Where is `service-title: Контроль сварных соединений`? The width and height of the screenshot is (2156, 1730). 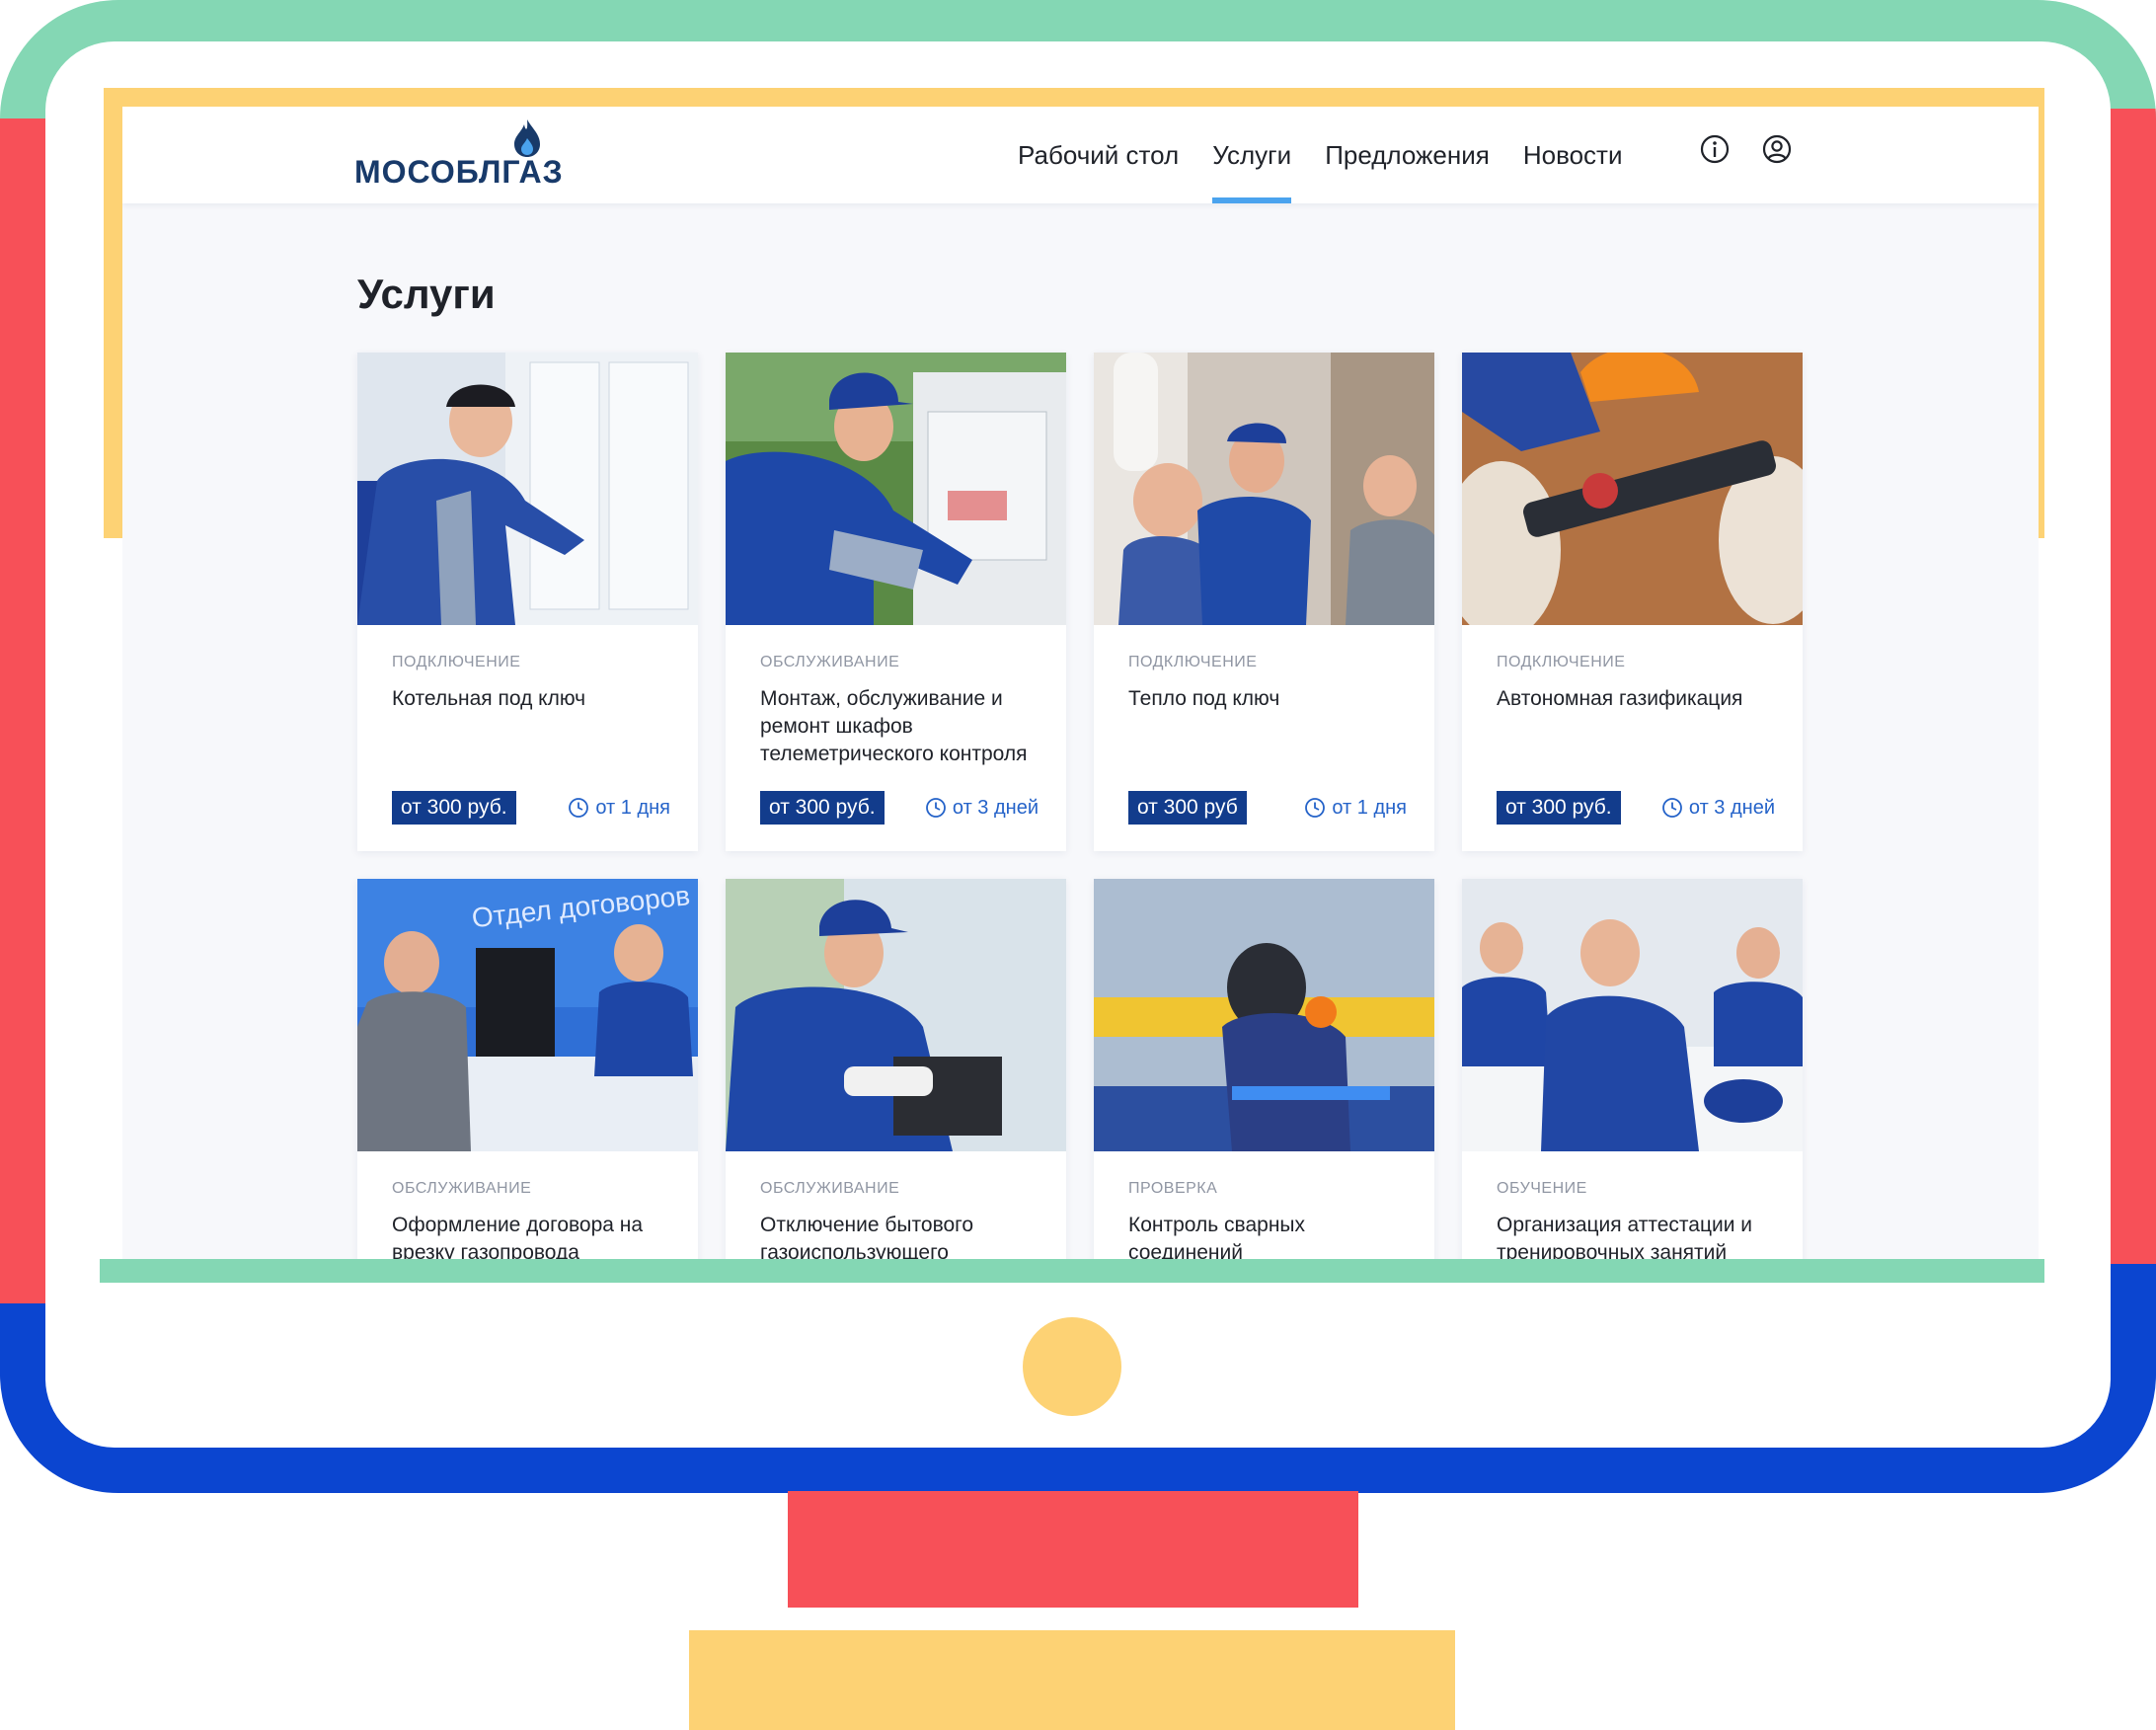
service-title: Контроль сварных соединений is located at coordinates (1217, 1237).